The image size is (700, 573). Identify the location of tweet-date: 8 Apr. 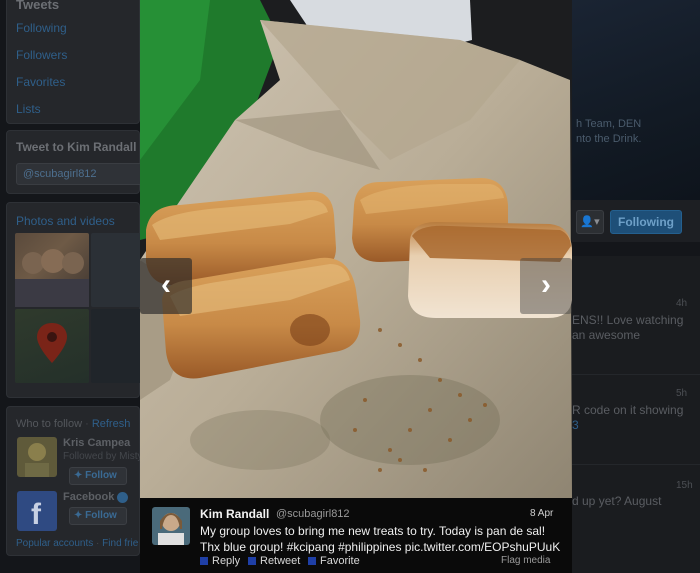
(541, 513).